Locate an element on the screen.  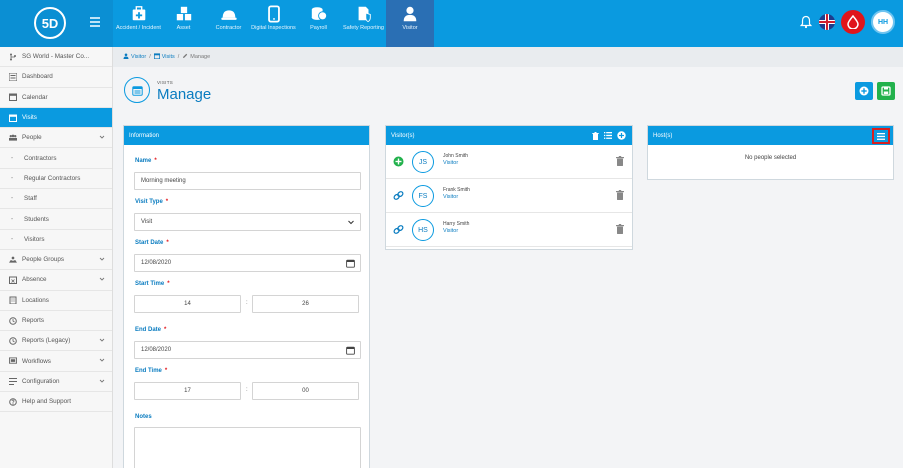
sidebar-item-absence: Absence is located at coordinates (56, 280).